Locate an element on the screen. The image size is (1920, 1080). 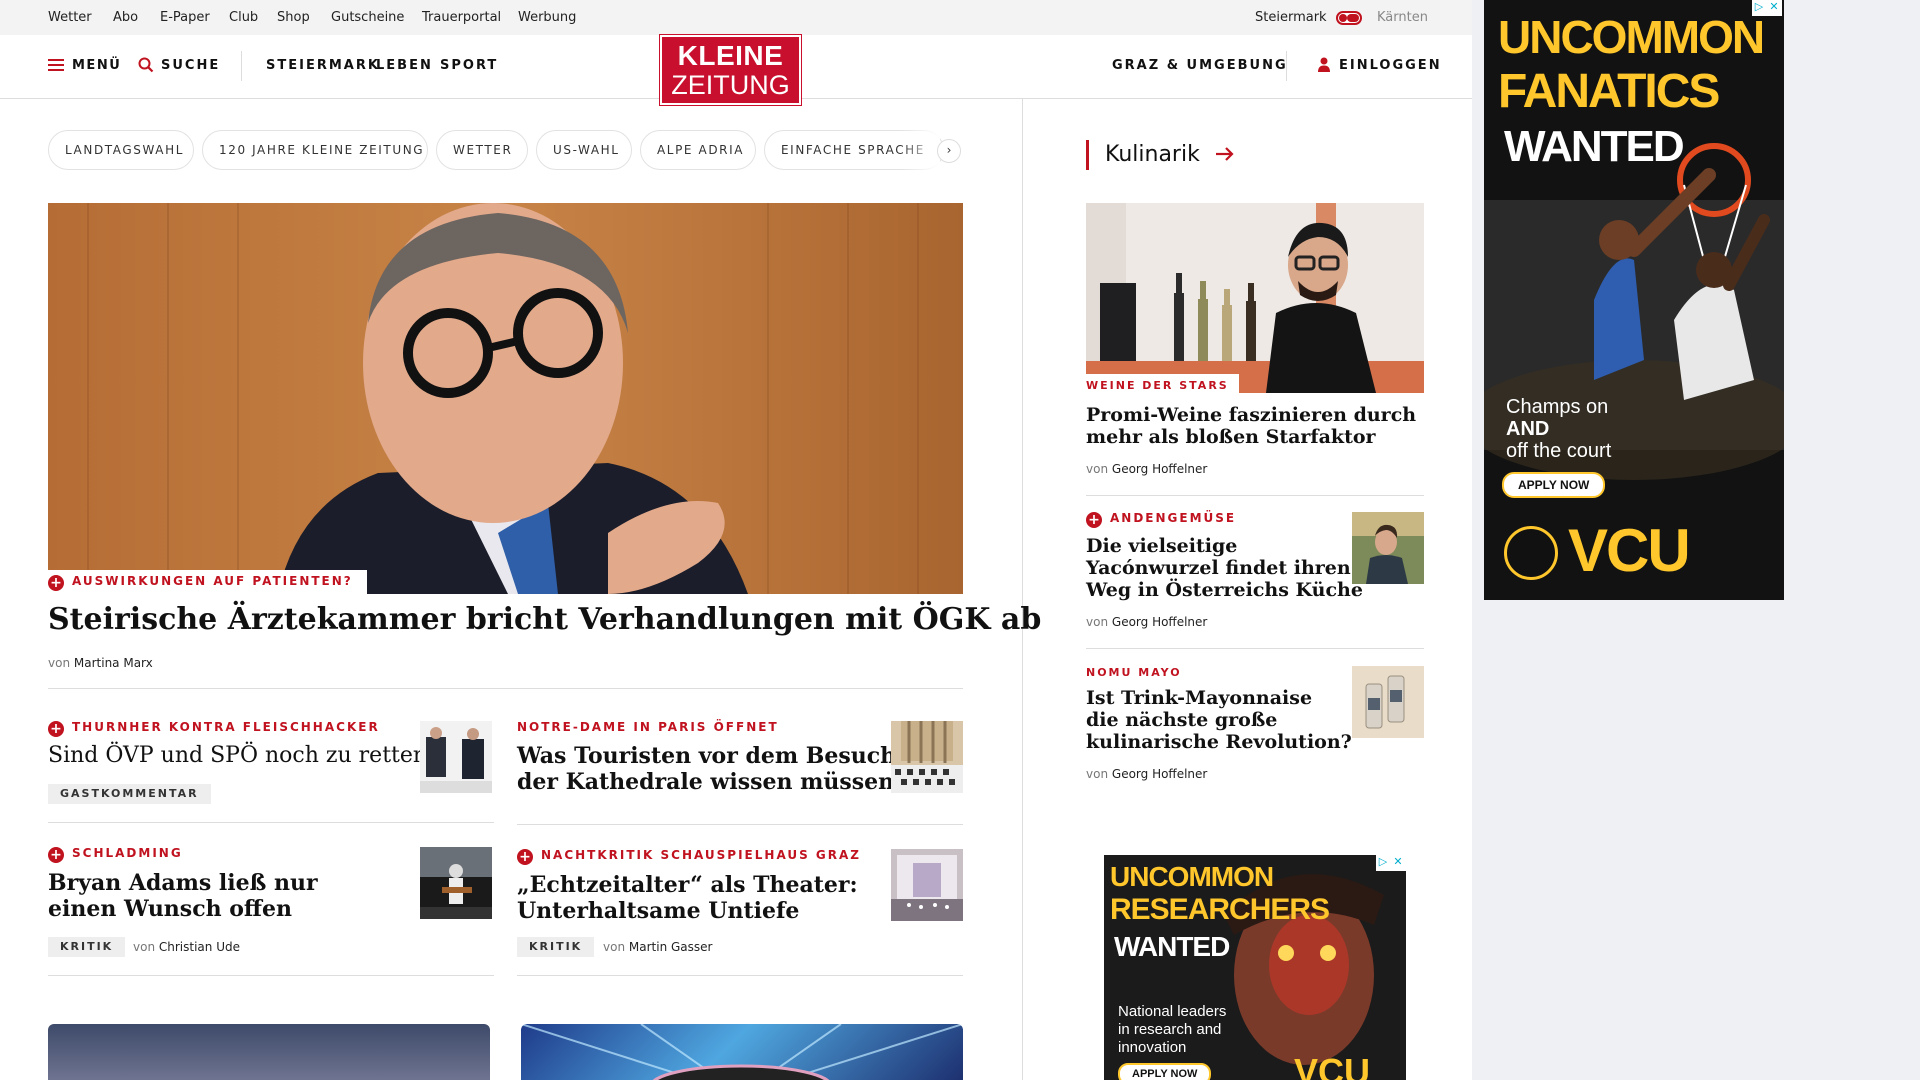
teaser-3-byline: von Christian Ude is located at coordinates (186, 947).